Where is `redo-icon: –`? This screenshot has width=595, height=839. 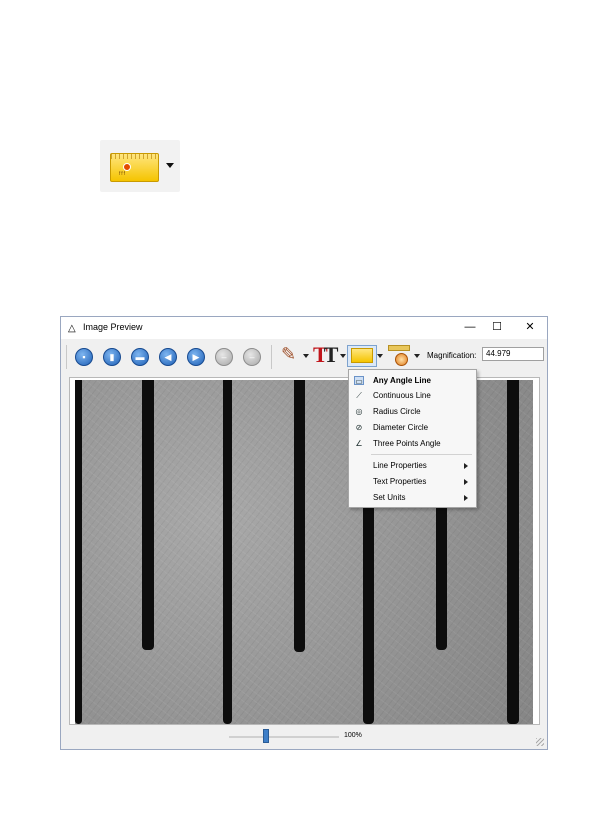 redo-icon: – is located at coordinates (252, 357).